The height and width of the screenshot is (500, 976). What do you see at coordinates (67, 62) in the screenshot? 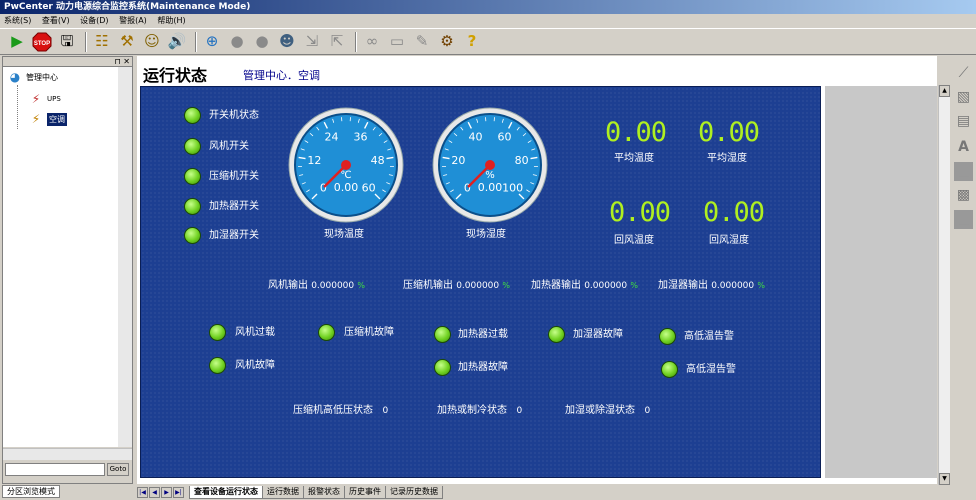
I see `panel-header: ⊓ ✕` at bounding box center [67, 62].